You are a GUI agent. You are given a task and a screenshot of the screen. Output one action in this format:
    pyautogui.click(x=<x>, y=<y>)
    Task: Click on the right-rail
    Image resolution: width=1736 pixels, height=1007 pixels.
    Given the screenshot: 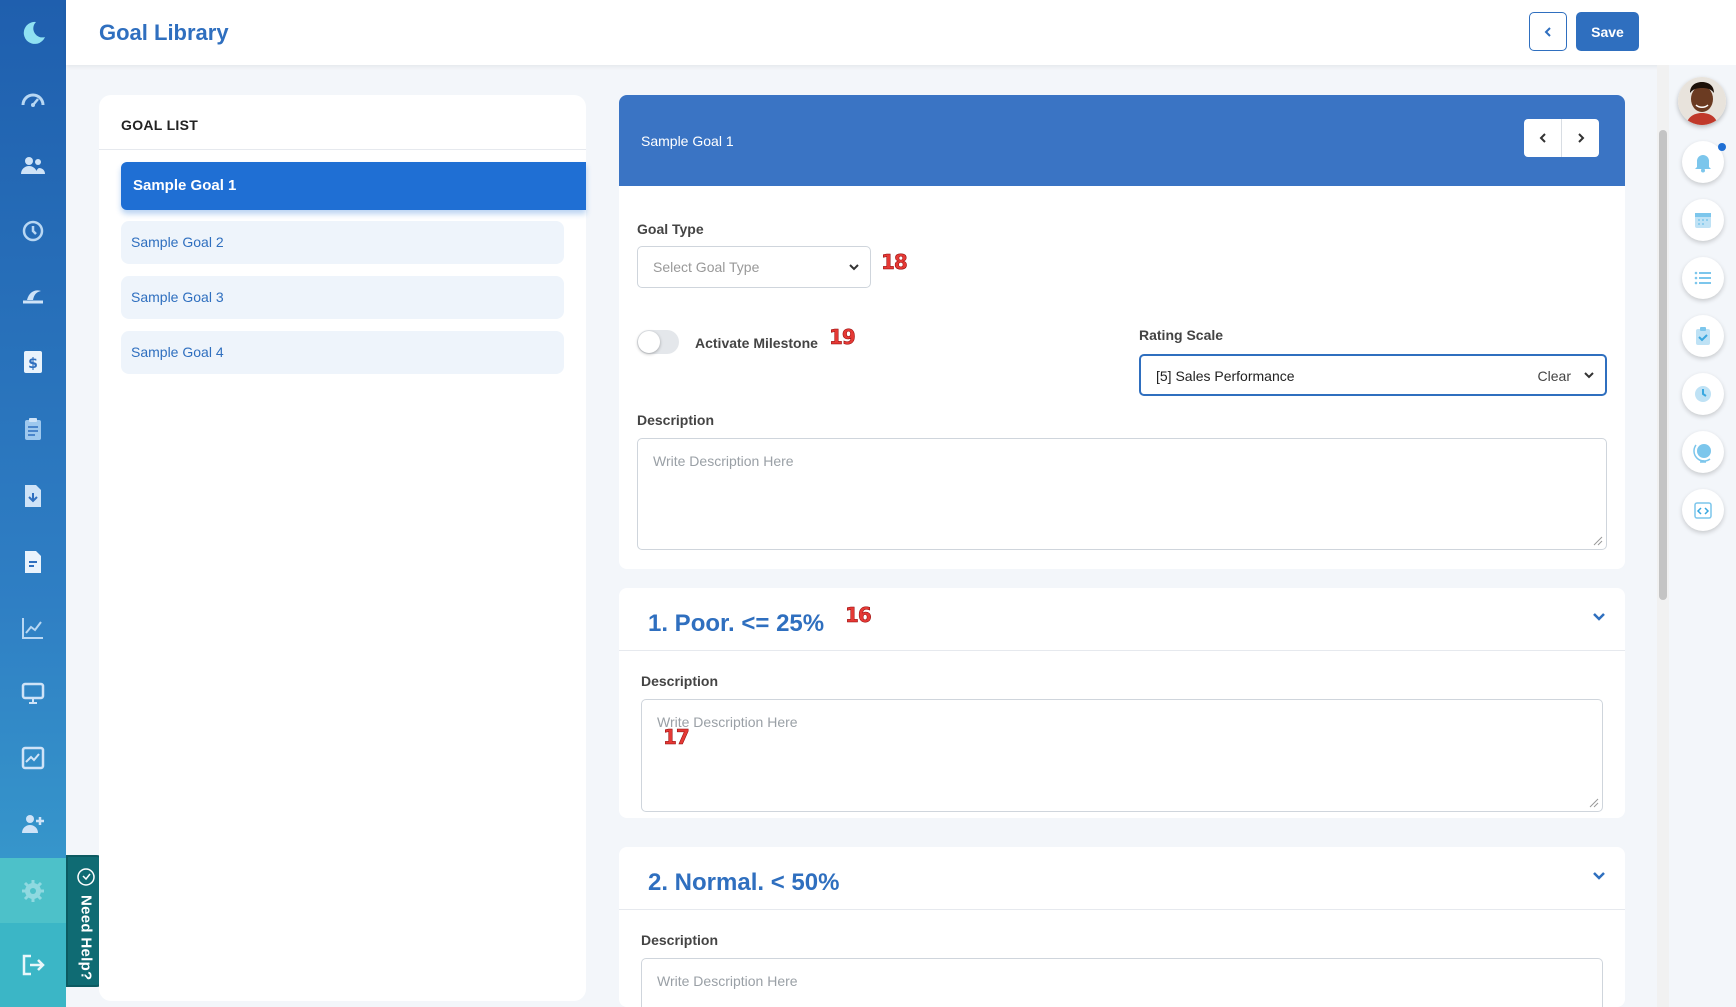 What is the action you would take?
    pyautogui.click(x=1702, y=536)
    